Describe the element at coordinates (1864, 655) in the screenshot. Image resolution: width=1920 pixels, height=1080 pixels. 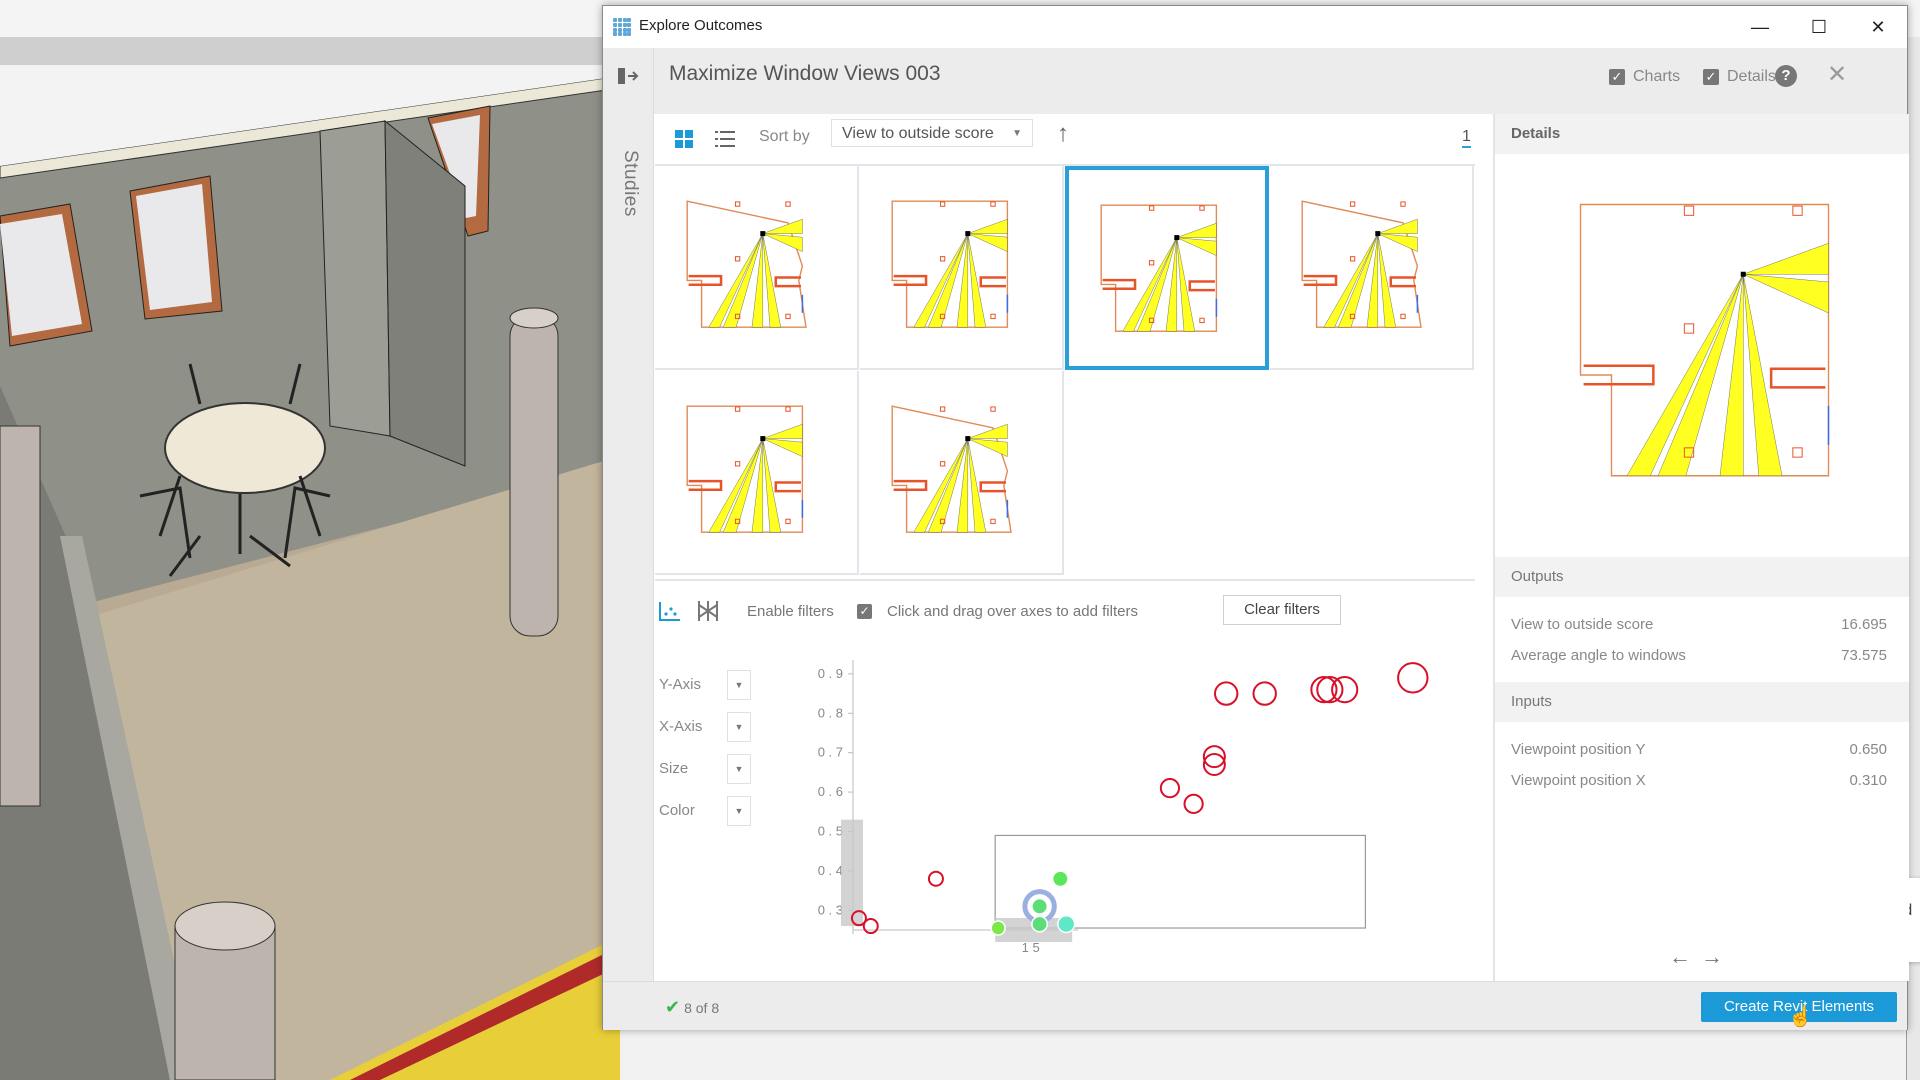
I see `output-value: 73.575` at that location.